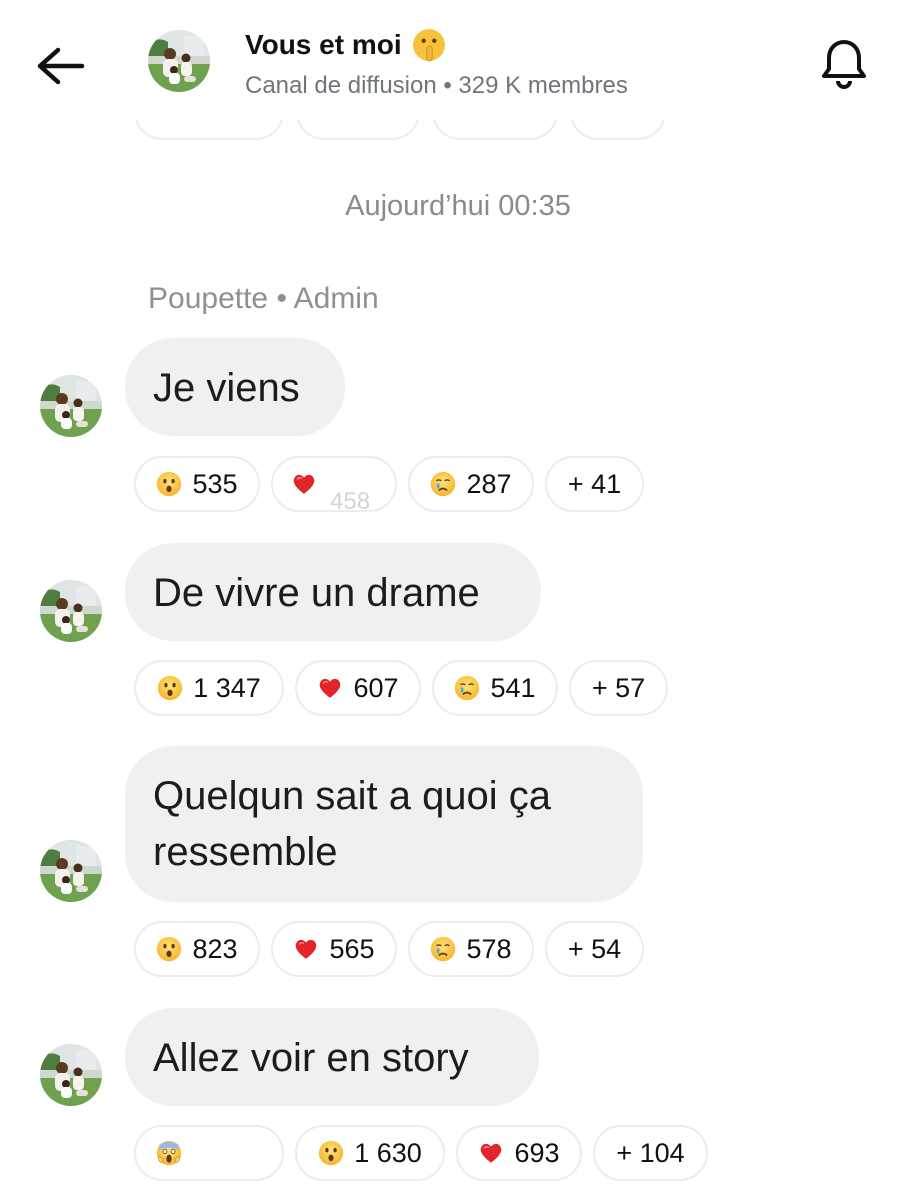 This screenshot has width=904, height=1200. I want to click on reaction-heart: 565, so click(334, 949).